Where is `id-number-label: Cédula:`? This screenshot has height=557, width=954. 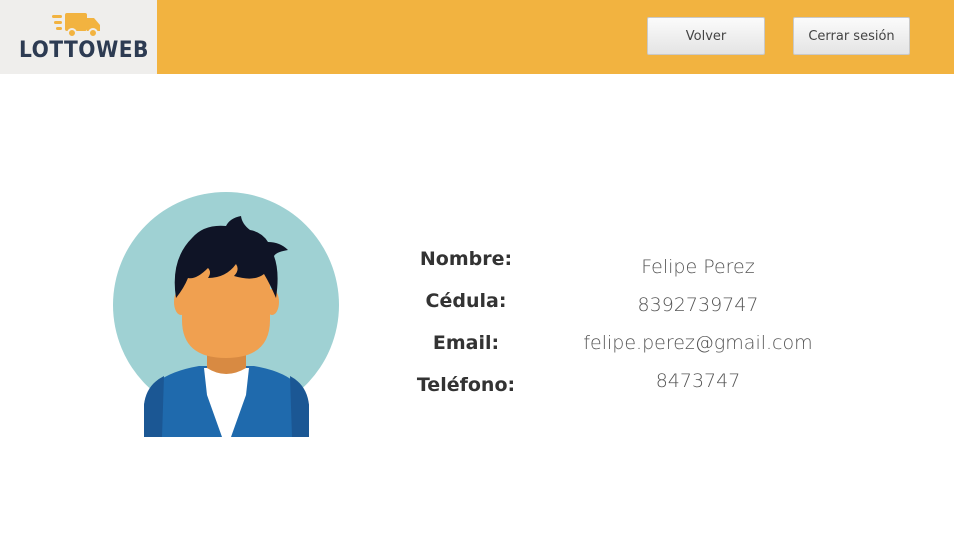
id-number-label: Cédula: is located at coordinates (466, 301).